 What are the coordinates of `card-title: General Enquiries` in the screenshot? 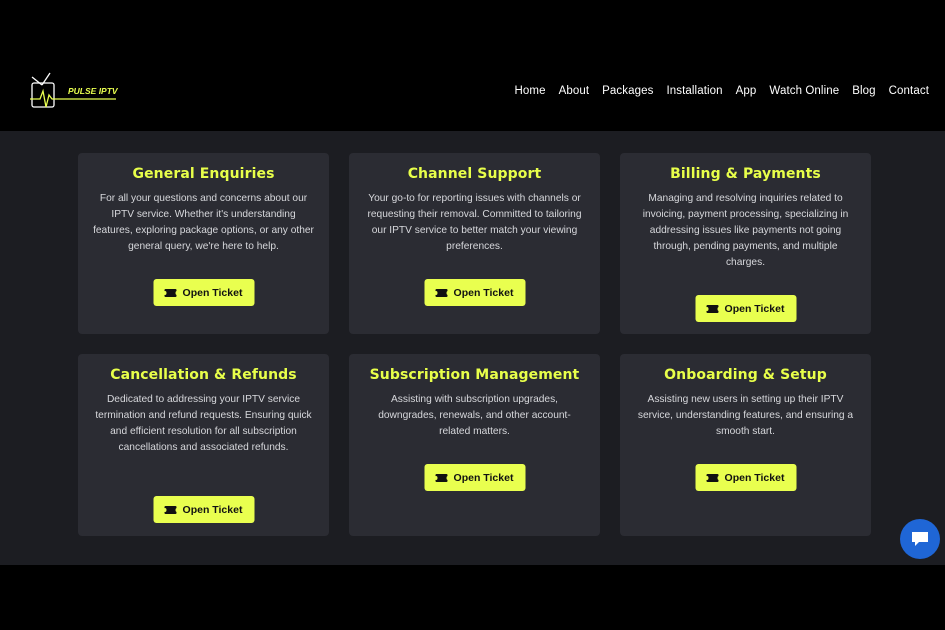 It's located at (203, 174).